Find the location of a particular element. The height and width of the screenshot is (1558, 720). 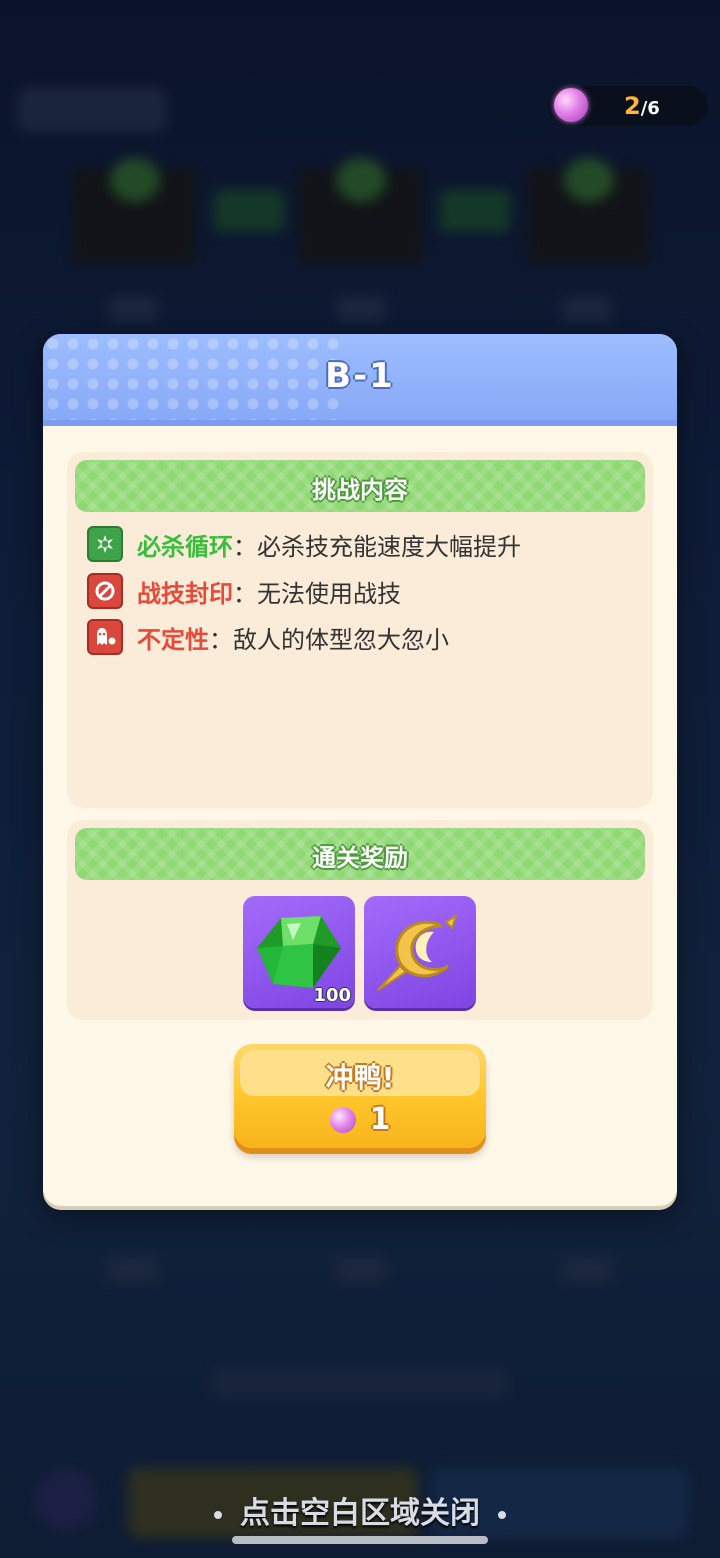

rule-name: 不定性 is located at coordinates (173, 639).